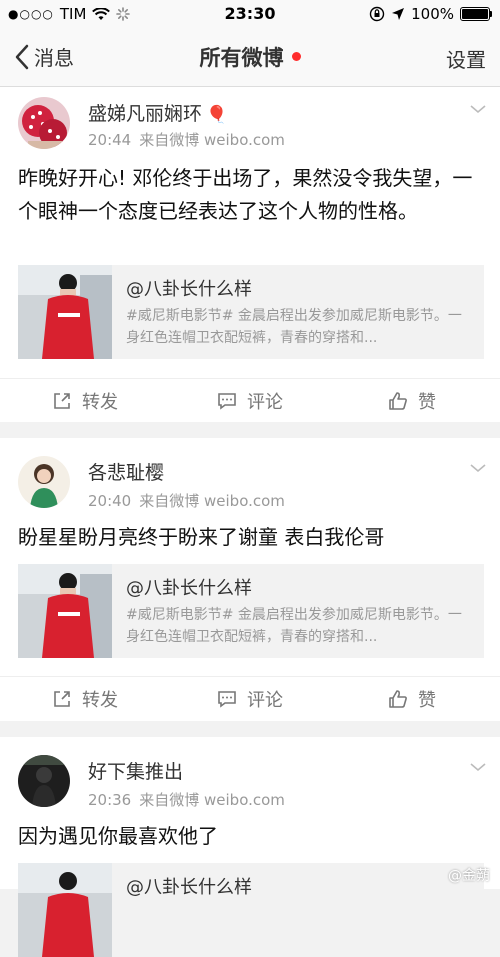  I want to click on post-meta: 20:44 来自微博 weibo.com, so click(190, 139).